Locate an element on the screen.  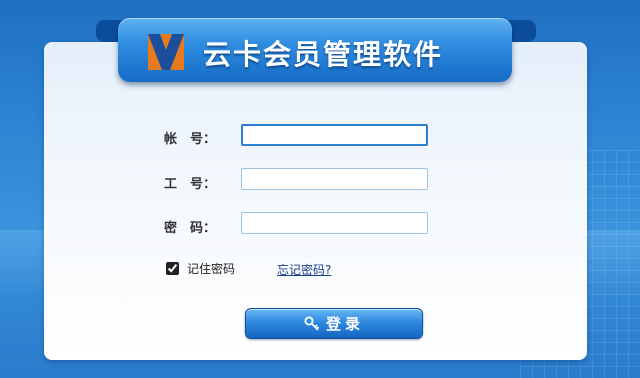
account-label: 帐 号： is located at coordinates (190, 139).